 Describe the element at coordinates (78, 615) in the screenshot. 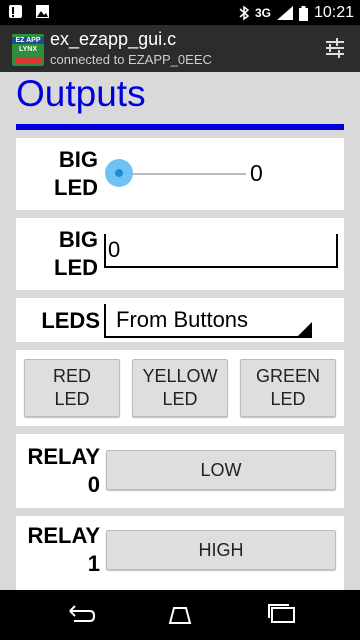

I see `back-icon` at that location.